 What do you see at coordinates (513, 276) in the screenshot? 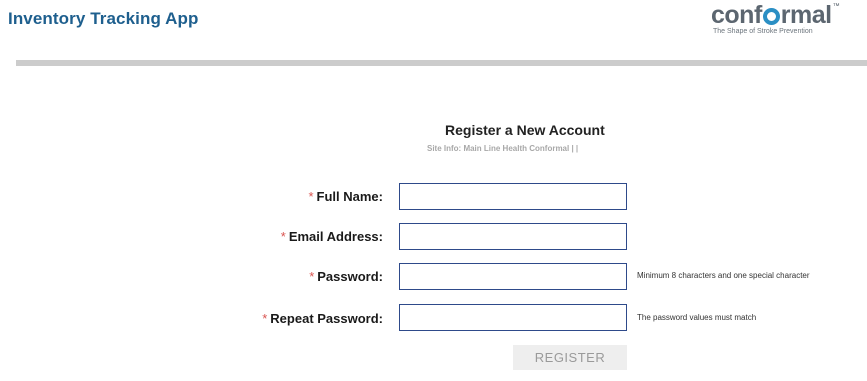
I see `password-field` at bounding box center [513, 276].